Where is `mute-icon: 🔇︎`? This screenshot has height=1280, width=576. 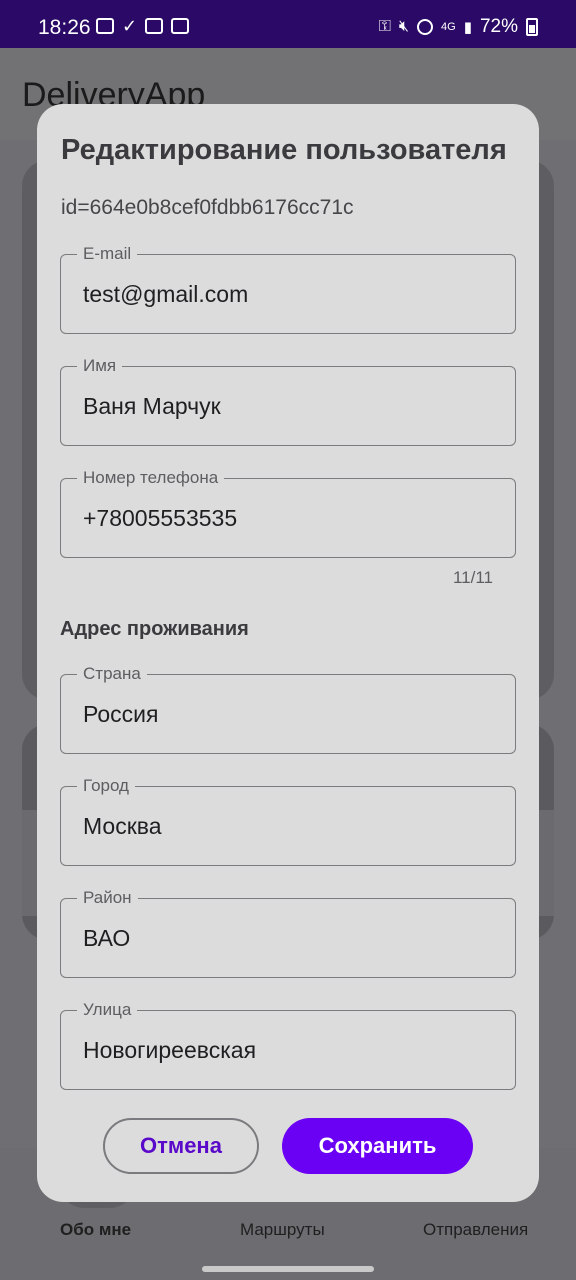 mute-icon: 🔇︎ is located at coordinates (404, 26).